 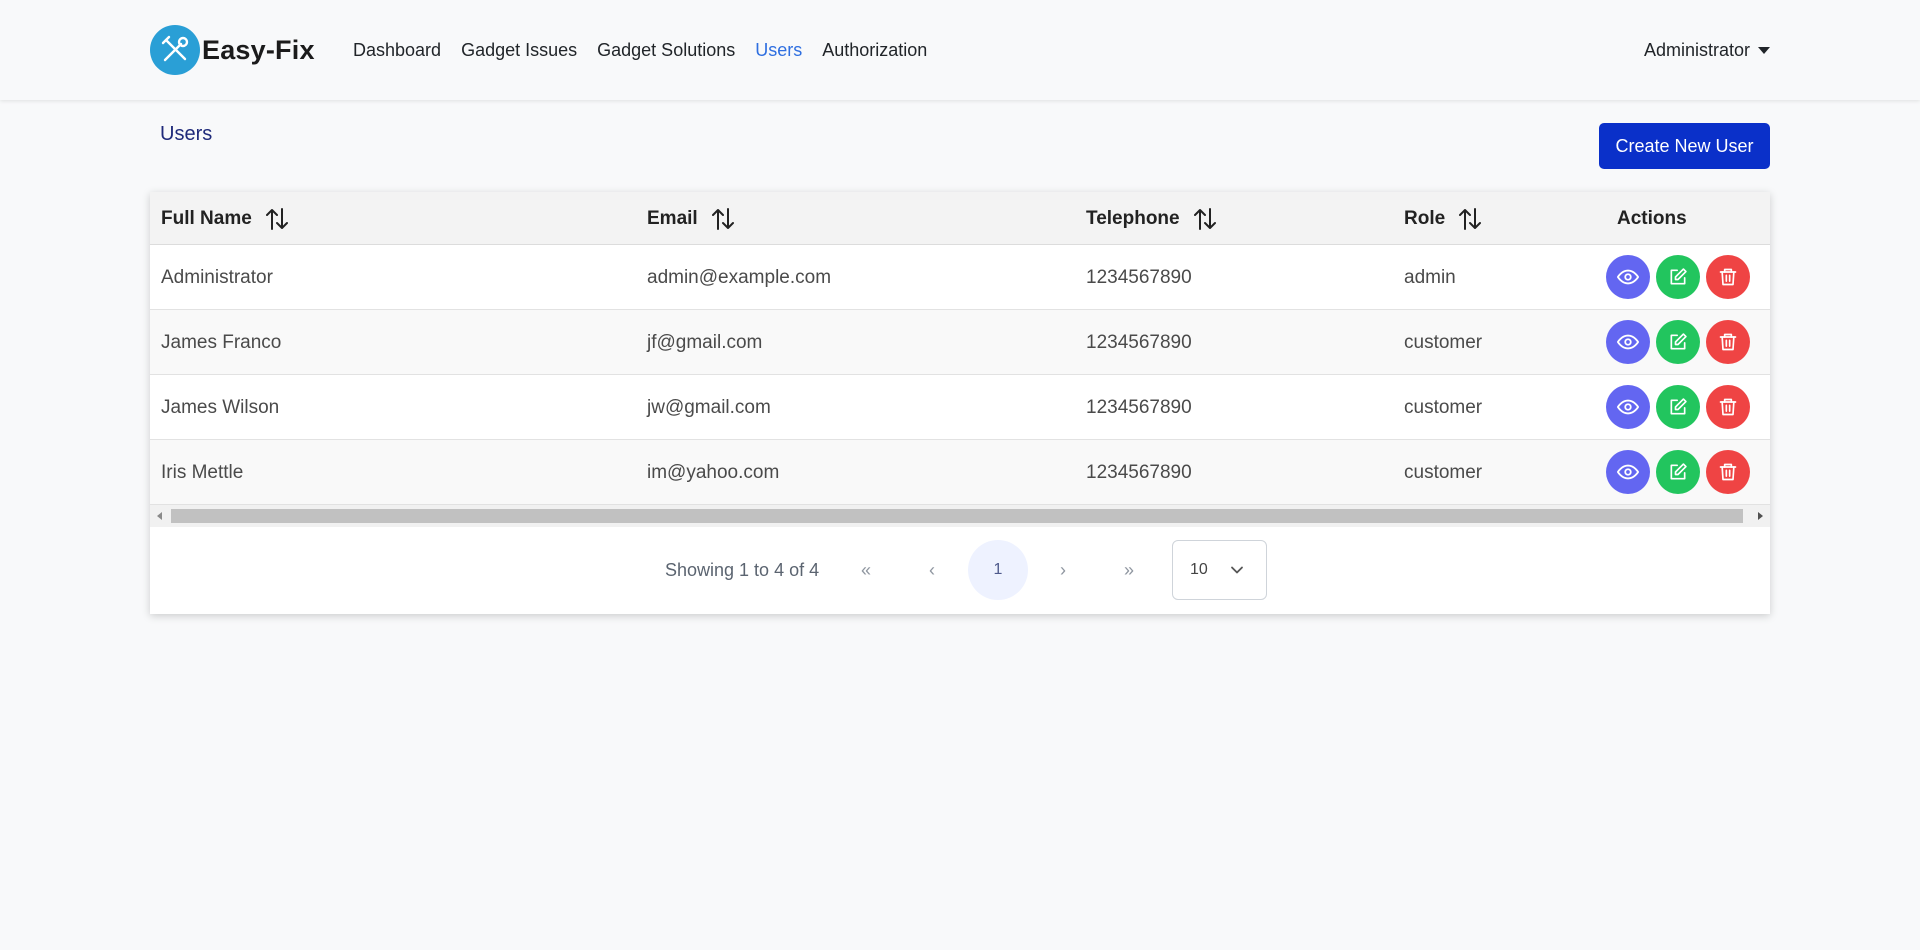 I want to click on column-header-email: Email, so click(x=690, y=218).